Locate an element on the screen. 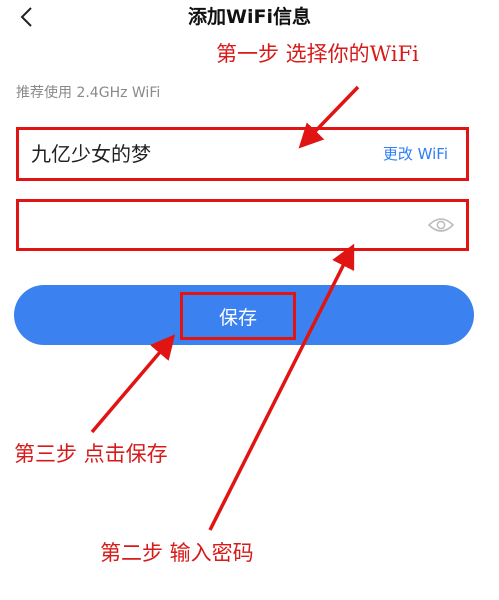 This screenshot has height=600, width=499. arrow-step2 is located at coordinates (281, 387).